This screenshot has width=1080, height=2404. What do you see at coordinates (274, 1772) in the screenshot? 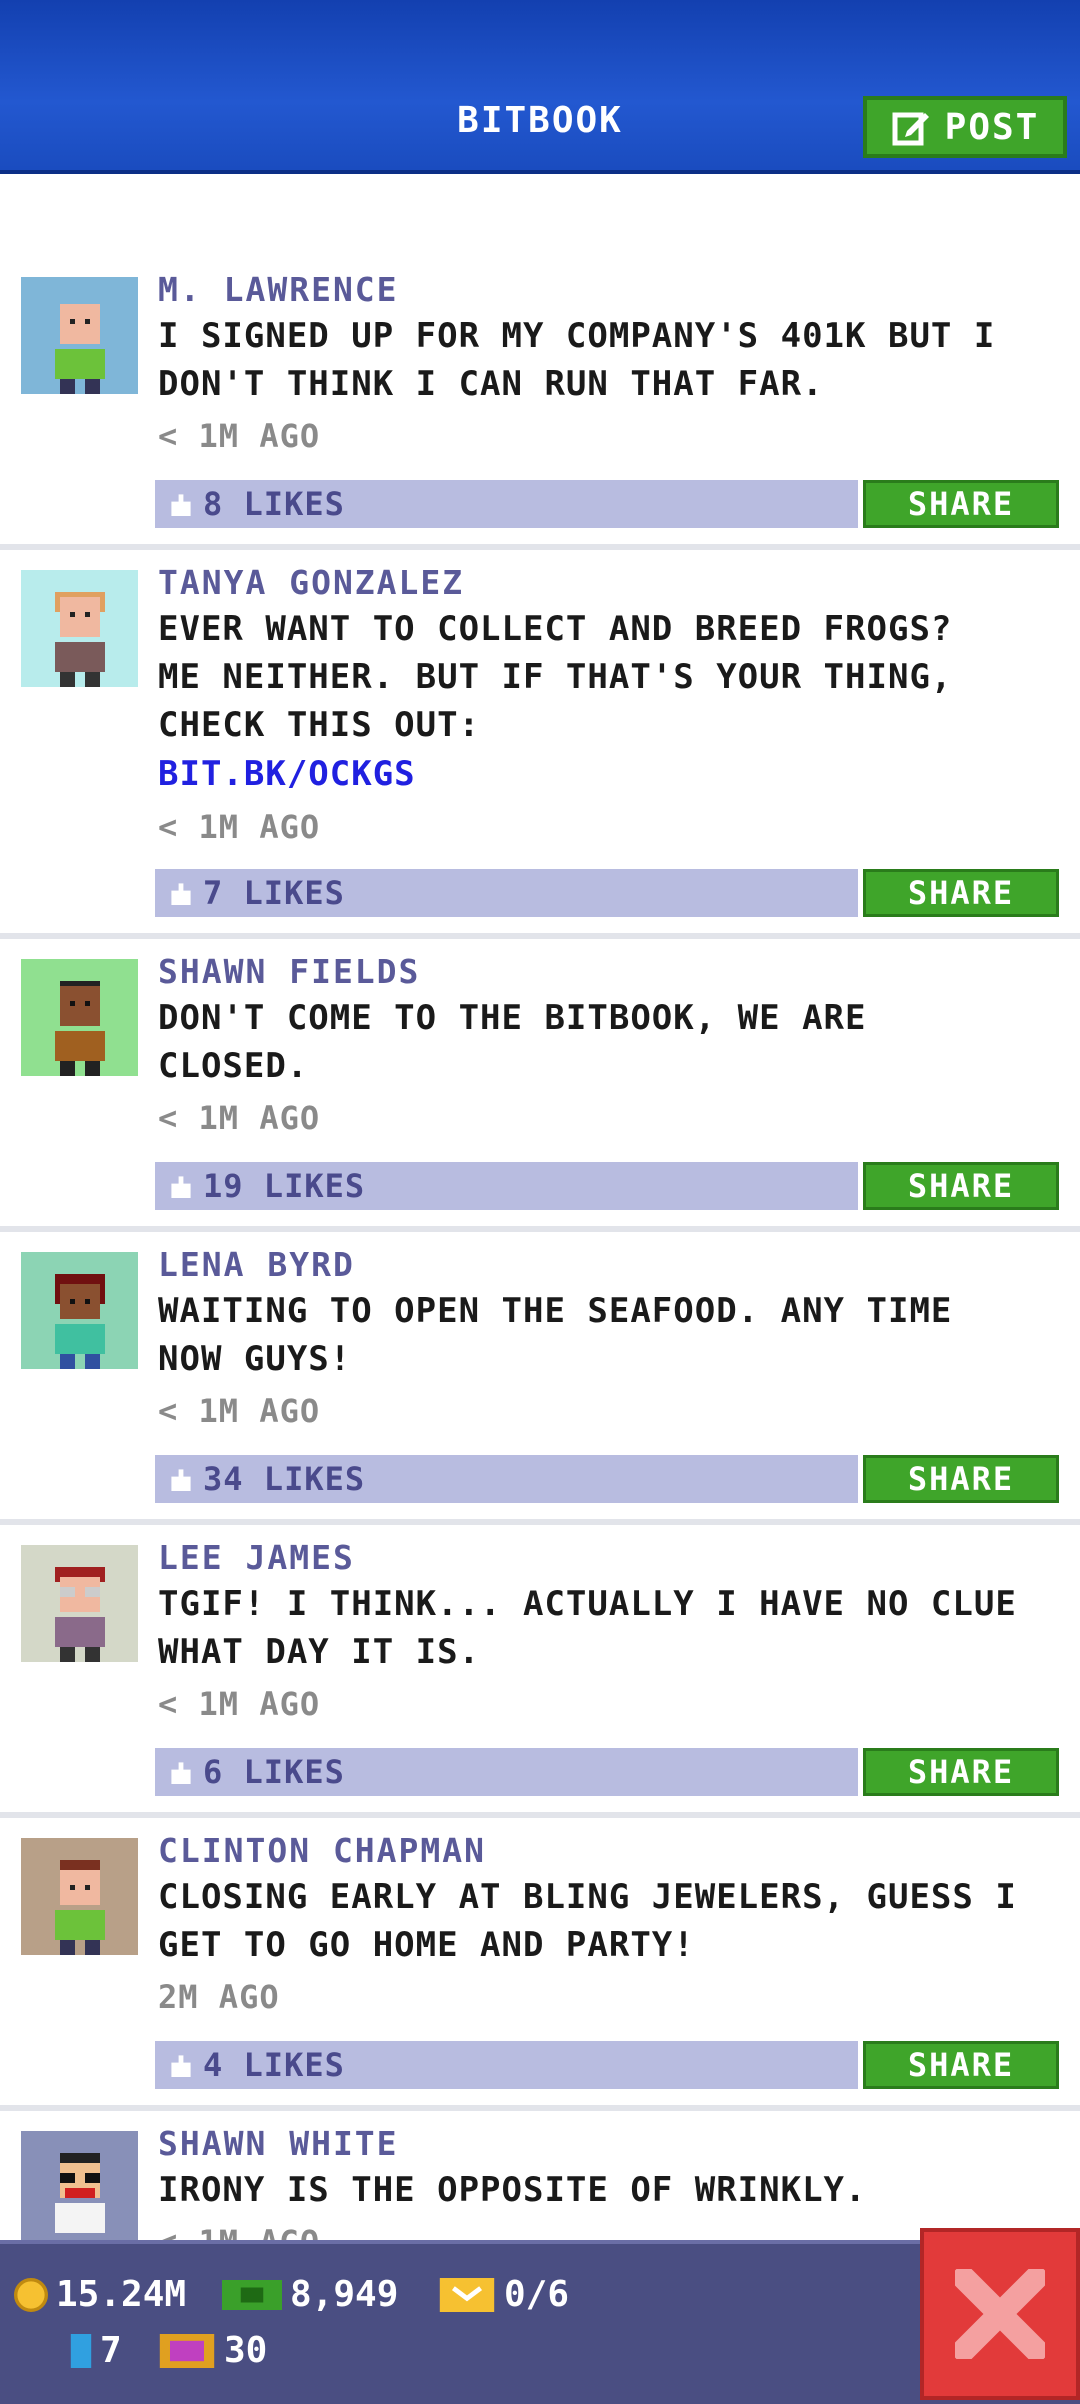
I see `likes-count: 6 LIKES` at bounding box center [274, 1772].